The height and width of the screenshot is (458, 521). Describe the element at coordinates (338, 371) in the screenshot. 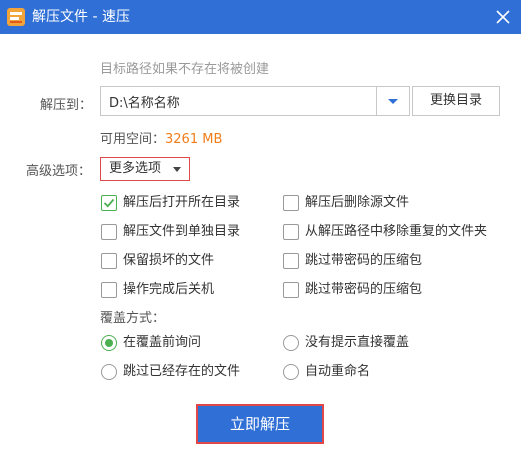

I see `radio-label: 自动重命名` at that location.